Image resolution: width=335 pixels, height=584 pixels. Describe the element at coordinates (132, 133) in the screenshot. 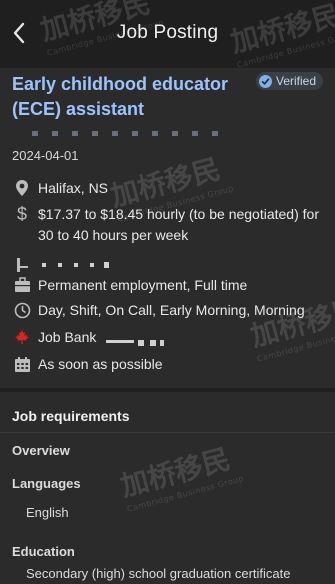

I see `employer-name-redacted` at that location.